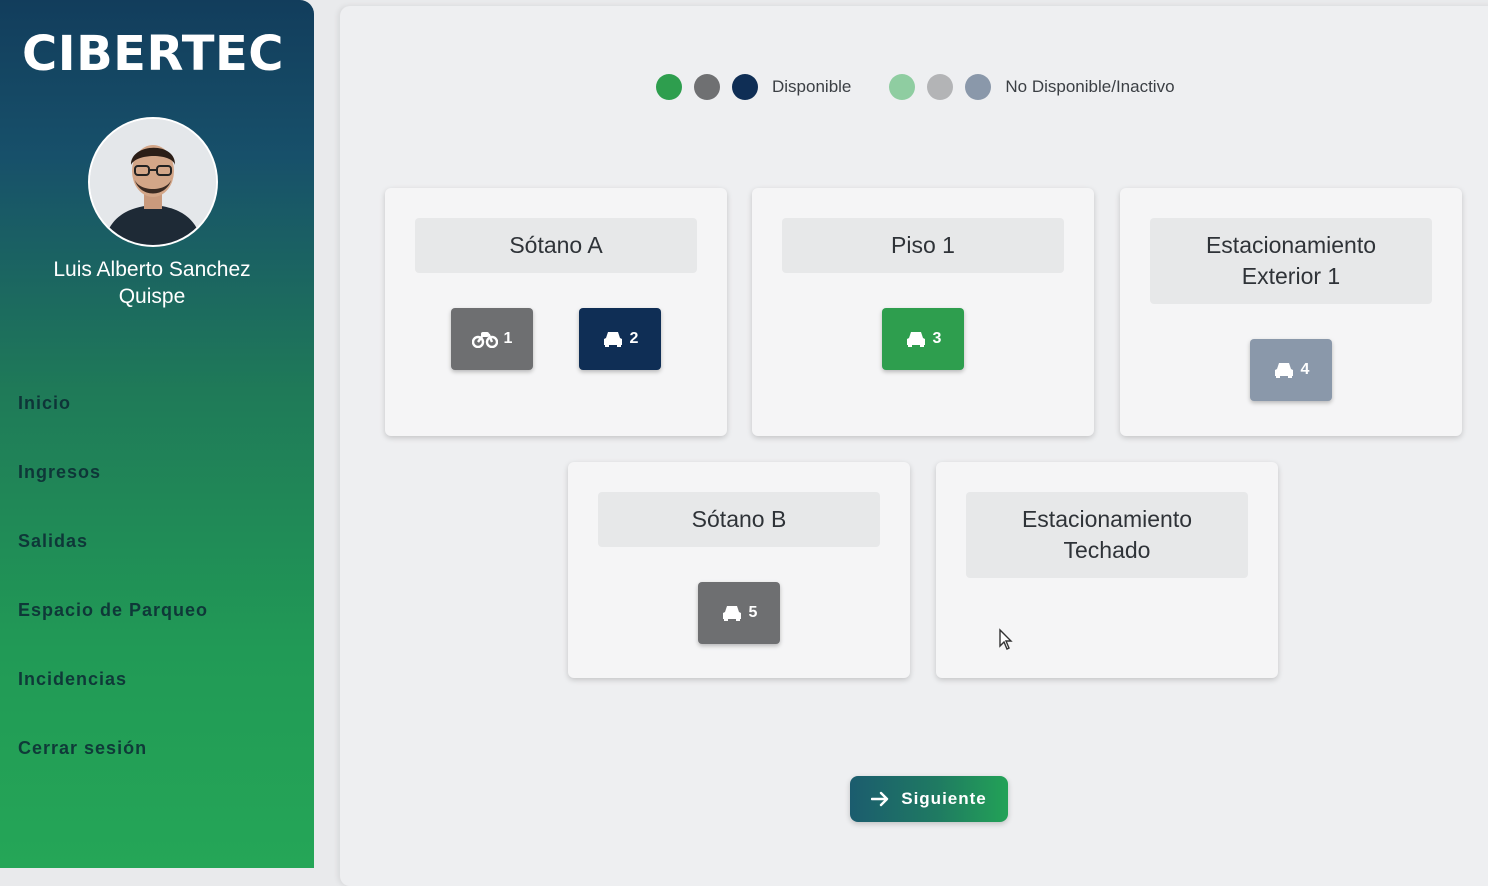 Image resolution: width=1488 pixels, height=886 pixels. I want to click on legend-unavailable-label: No Disponible/Inactivo, so click(1090, 86).